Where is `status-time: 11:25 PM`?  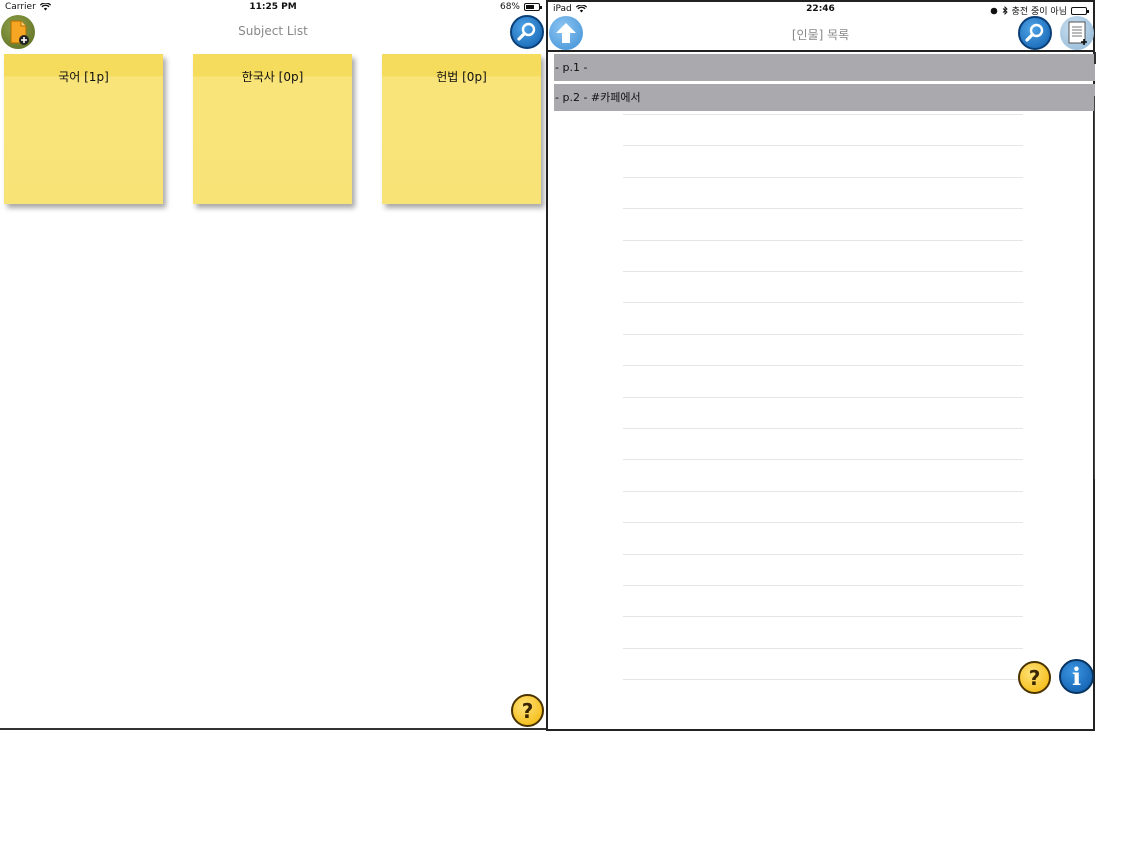 status-time: 11:25 PM is located at coordinates (273, 7).